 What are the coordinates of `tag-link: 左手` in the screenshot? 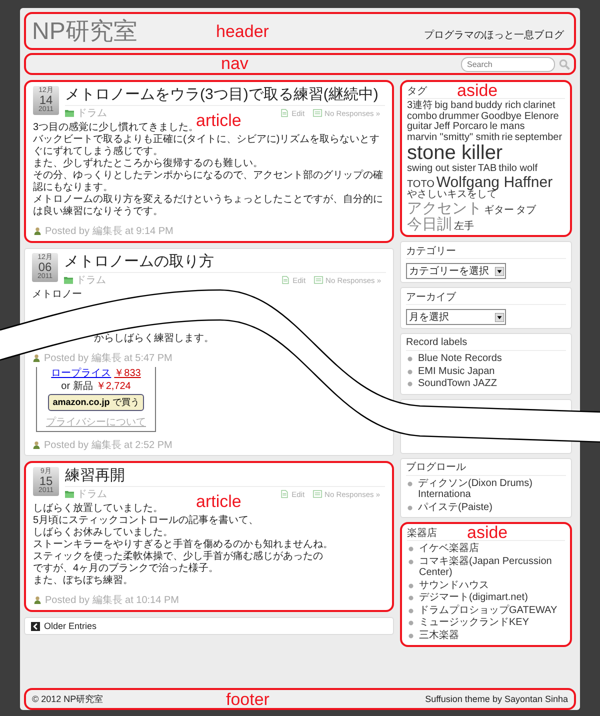 It's located at (464, 227).